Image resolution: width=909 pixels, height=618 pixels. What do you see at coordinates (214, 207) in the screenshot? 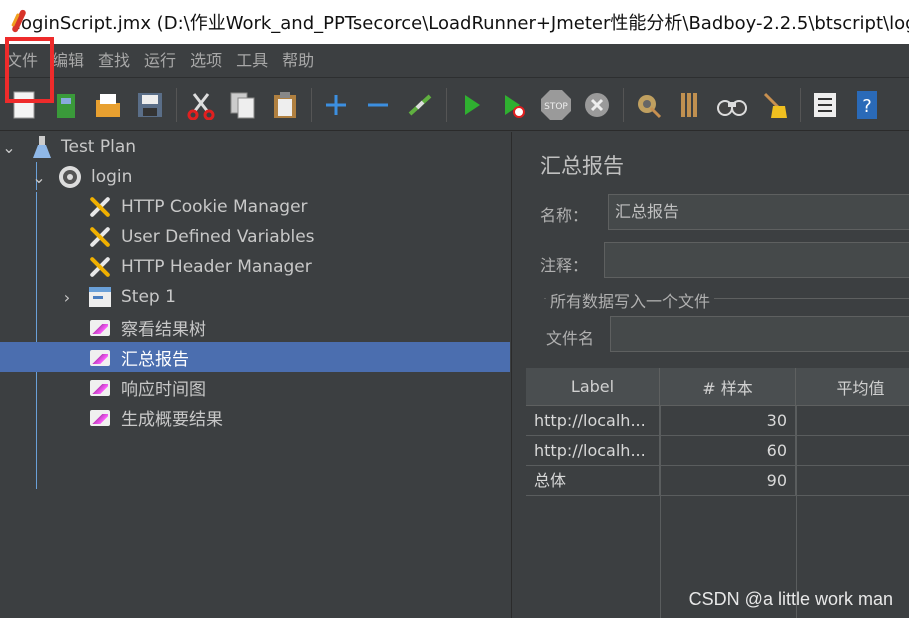
I see `tree-item-label: HTTP Cookie Manager` at bounding box center [214, 207].